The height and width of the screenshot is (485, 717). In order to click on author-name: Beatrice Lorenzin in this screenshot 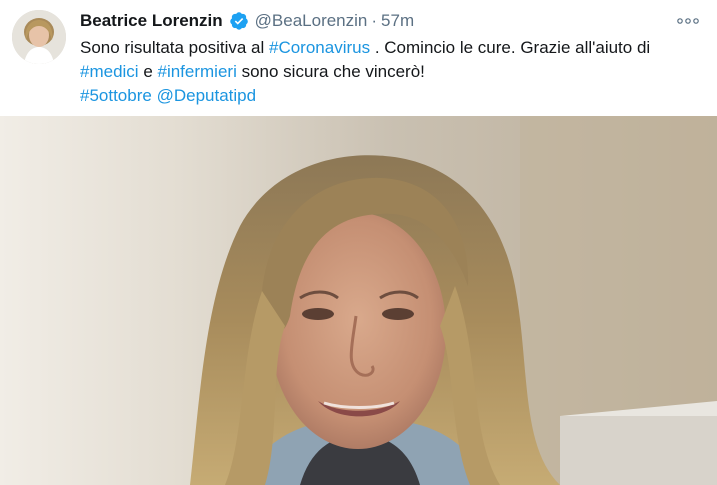, I will do `click(151, 21)`.